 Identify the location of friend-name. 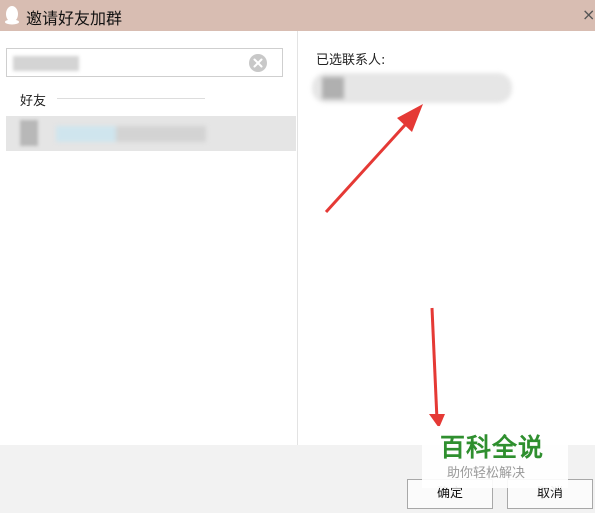
(131, 134).